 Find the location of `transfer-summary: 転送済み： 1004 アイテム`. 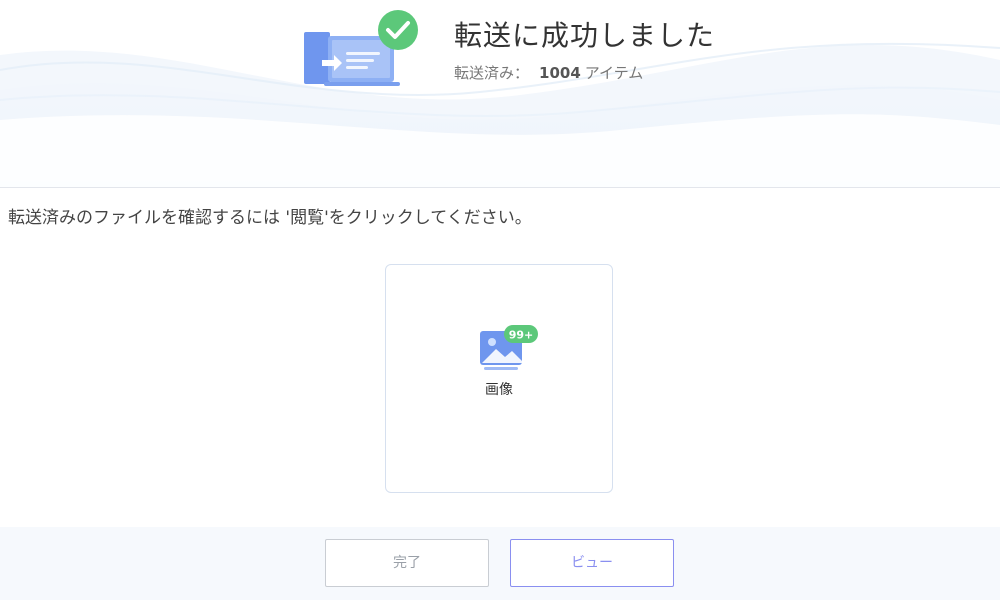

transfer-summary: 転送済み： 1004 アイテム is located at coordinates (548, 73).